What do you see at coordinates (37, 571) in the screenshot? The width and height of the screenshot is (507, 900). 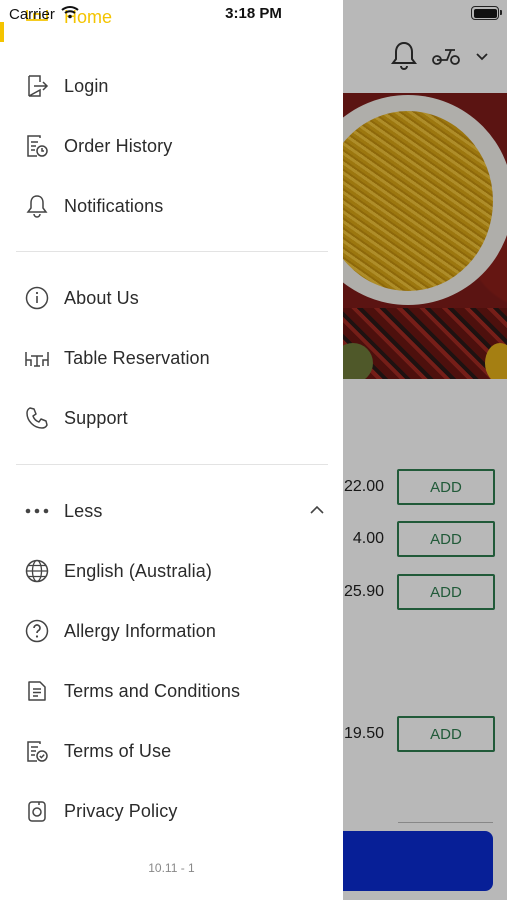 I see `globe-icon` at bounding box center [37, 571].